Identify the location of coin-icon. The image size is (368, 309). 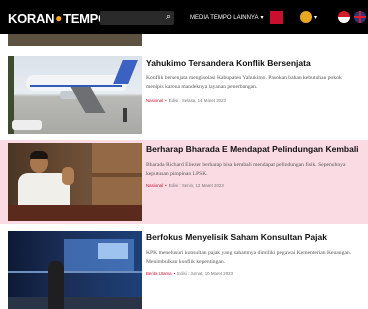
(306, 17).